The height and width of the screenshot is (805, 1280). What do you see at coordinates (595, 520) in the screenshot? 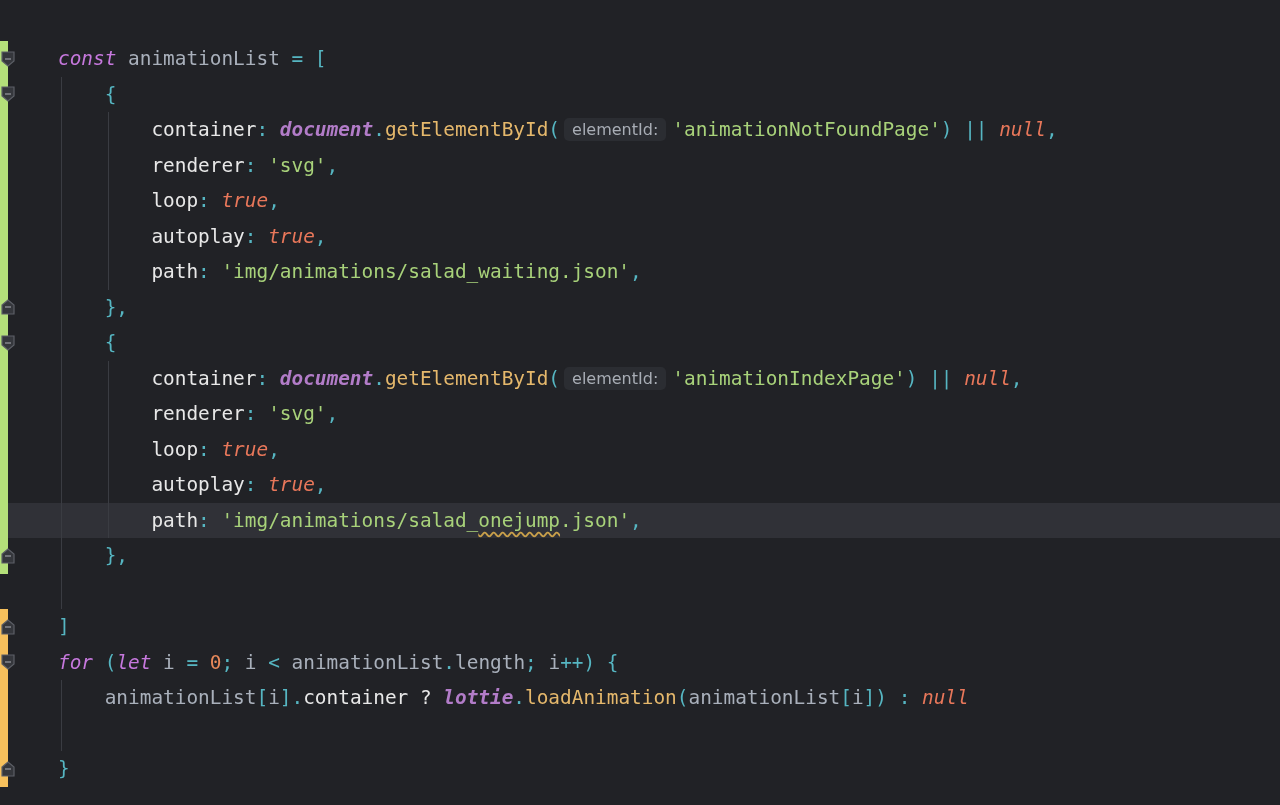
I see `string-literal: .json'` at bounding box center [595, 520].